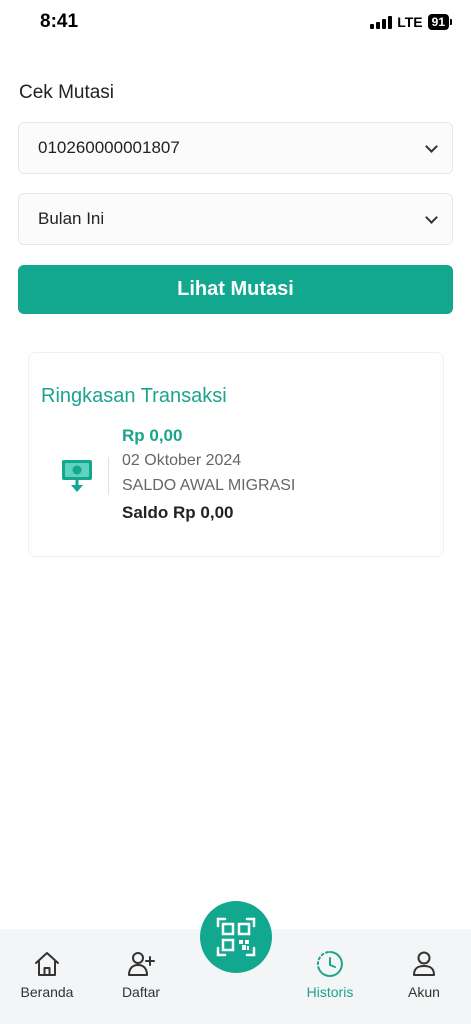 The height and width of the screenshot is (1024, 471). Describe the element at coordinates (109, 147) in the screenshot. I see `account-select-value: 010260000001807` at that location.